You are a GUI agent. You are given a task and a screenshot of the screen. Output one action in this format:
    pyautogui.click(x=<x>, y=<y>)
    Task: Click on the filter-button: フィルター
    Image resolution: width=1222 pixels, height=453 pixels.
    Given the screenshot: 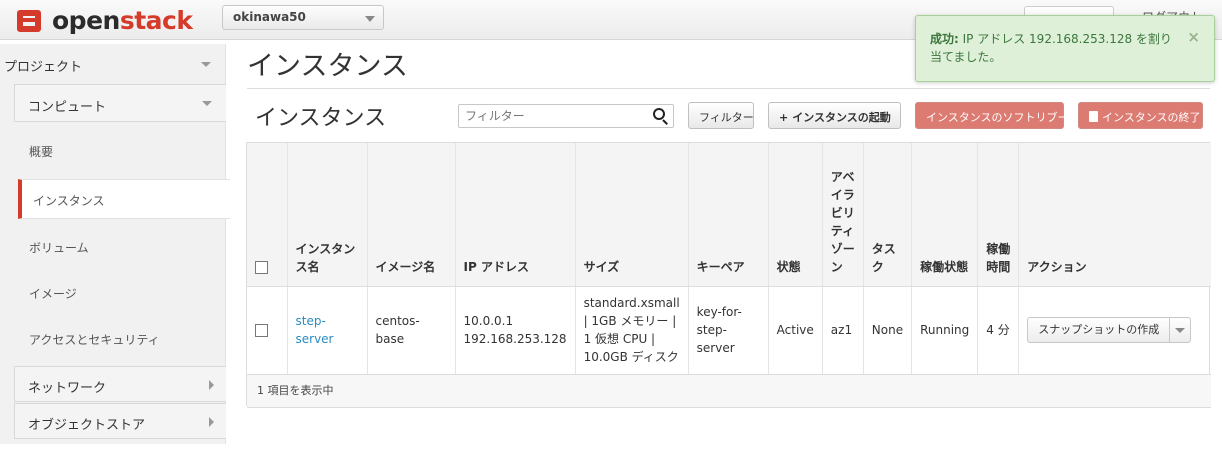 What is the action you would take?
    pyautogui.click(x=721, y=115)
    